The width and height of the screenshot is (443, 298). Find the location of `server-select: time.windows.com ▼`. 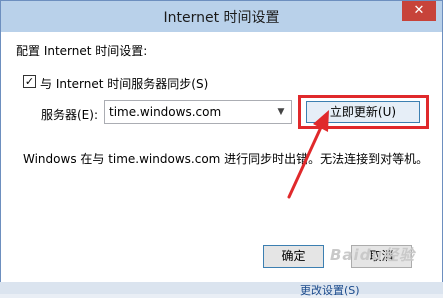

server-select: time.windows.com ▼ is located at coordinates (198, 112).